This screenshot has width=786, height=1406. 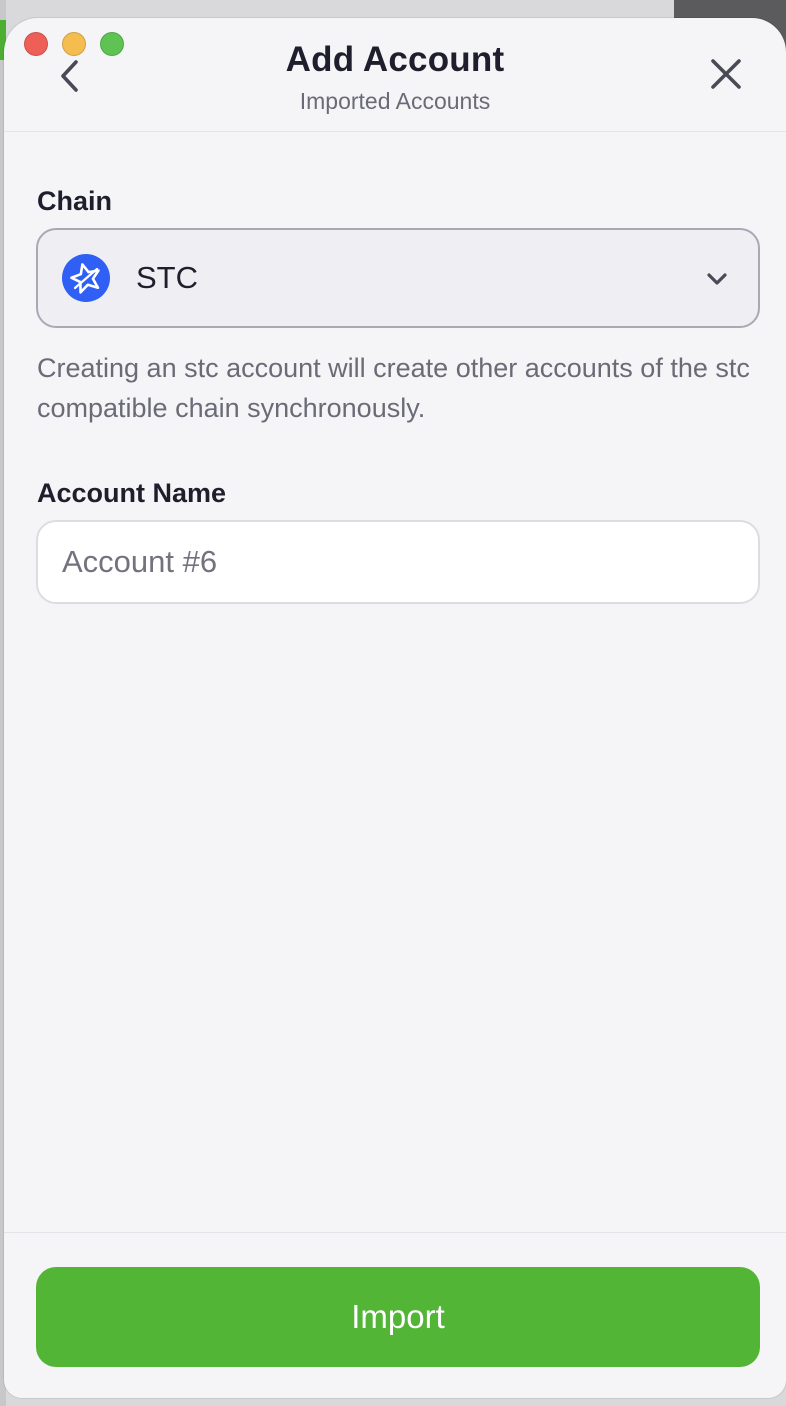 I want to click on chain-selected-value: STC, so click(x=167, y=277).